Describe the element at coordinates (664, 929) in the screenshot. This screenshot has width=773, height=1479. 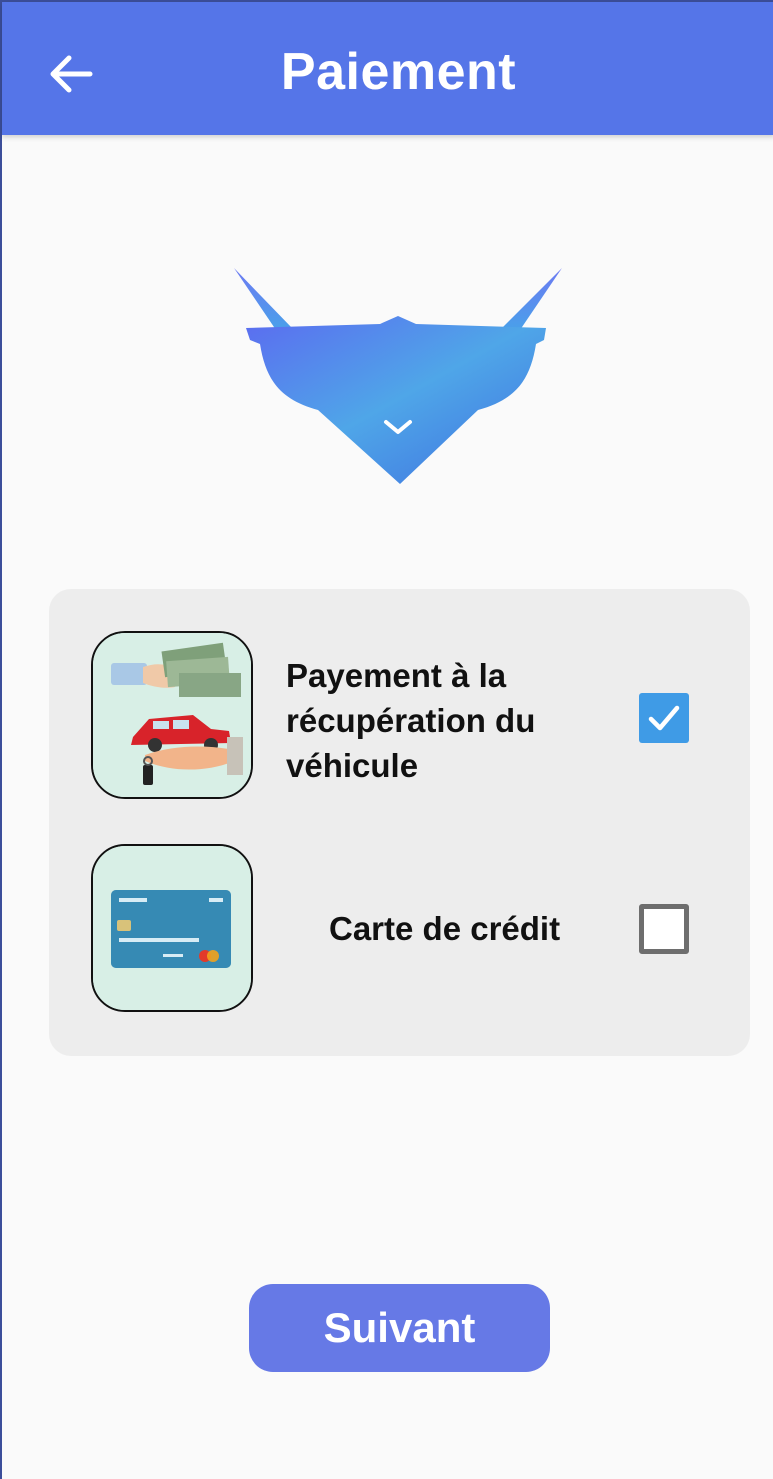
I see `checkbox-unchecked` at that location.